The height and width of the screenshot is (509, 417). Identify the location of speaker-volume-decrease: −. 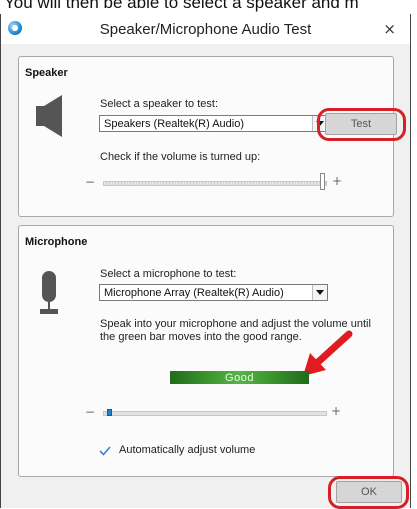
(90, 182).